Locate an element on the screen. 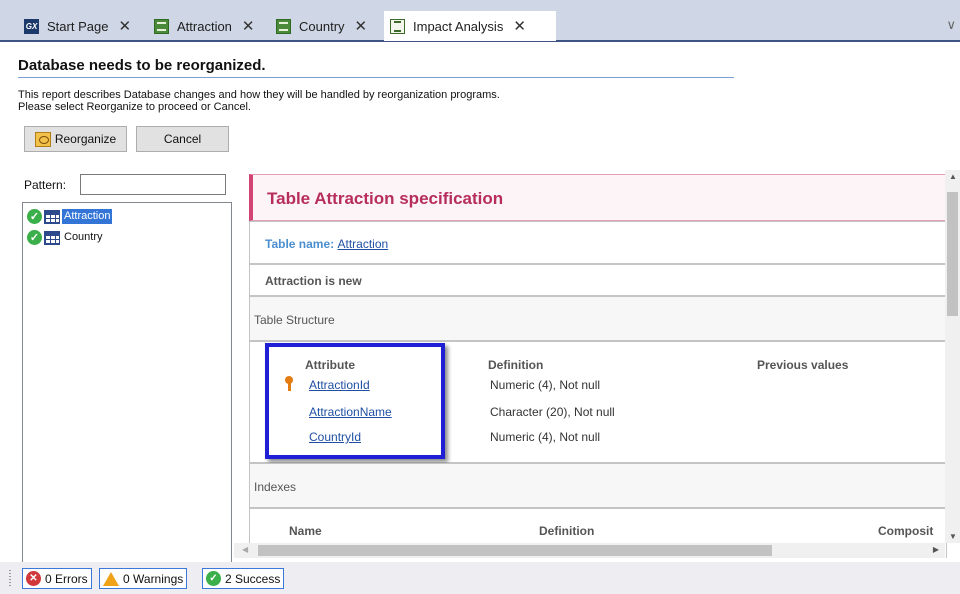 The image size is (960, 594). page-title: Database needs to be reorganized. is located at coordinates (142, 65).